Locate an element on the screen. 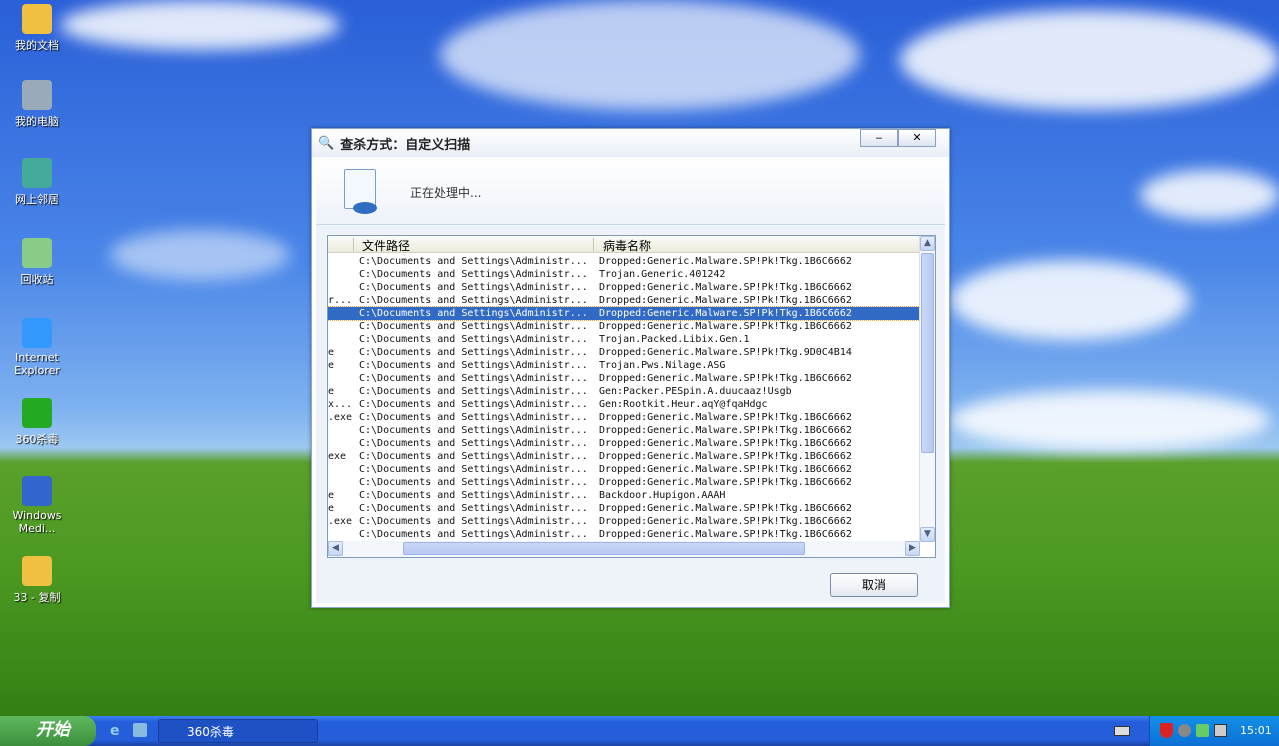  desktop-icon: 网上邻居 is located at coordinates (37, 182).